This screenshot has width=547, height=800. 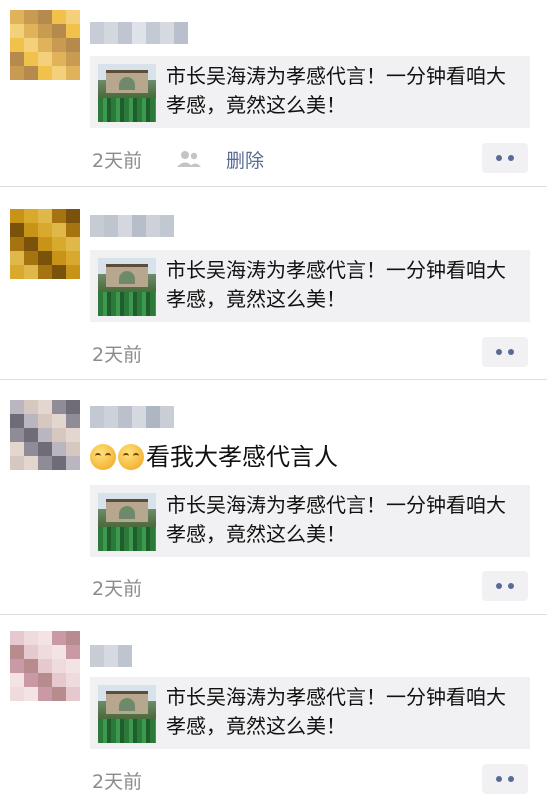 What do you see at coordinates (189, 159) in the screenshot?
I see `people-icon` at bounding box center [189, 159].